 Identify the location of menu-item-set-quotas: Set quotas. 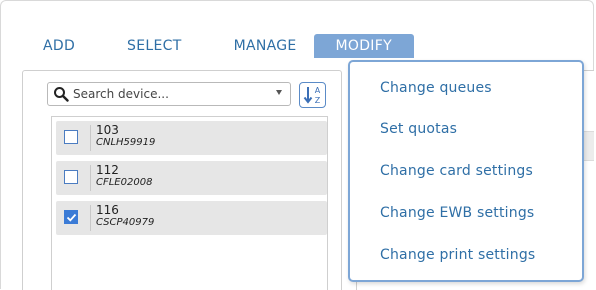
(418, 129).